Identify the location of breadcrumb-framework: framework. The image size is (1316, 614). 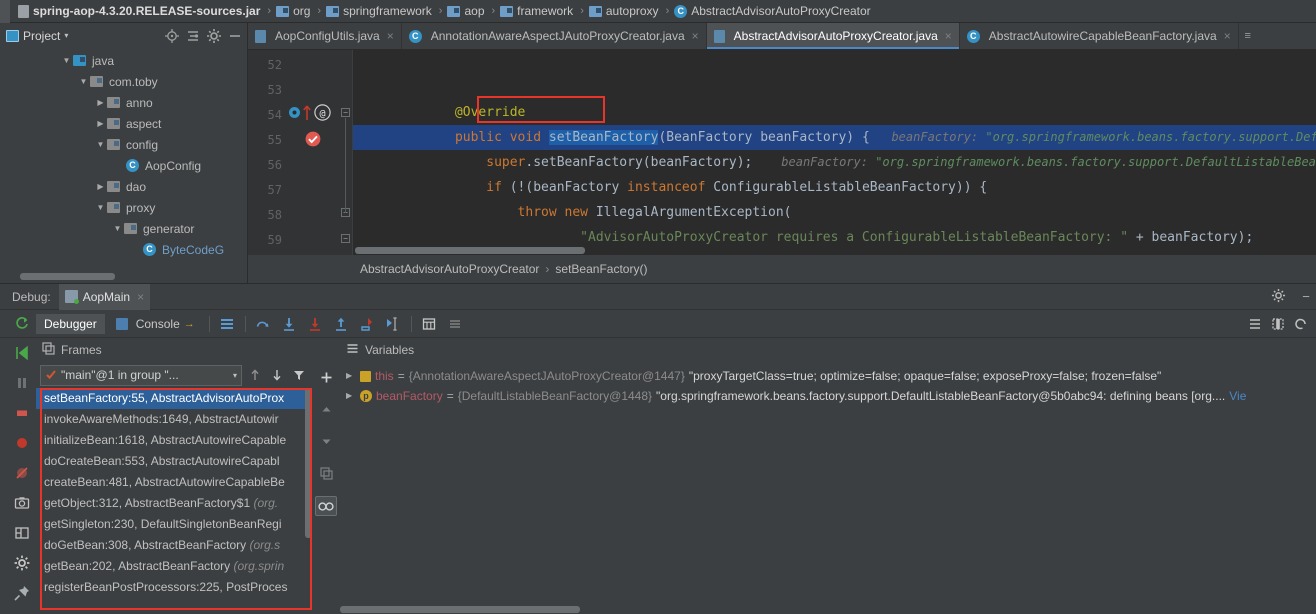
(537, 11).